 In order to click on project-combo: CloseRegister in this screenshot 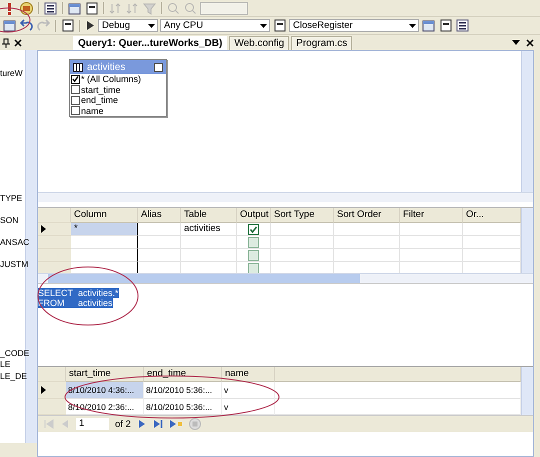, I will do `click(354, 25)`.